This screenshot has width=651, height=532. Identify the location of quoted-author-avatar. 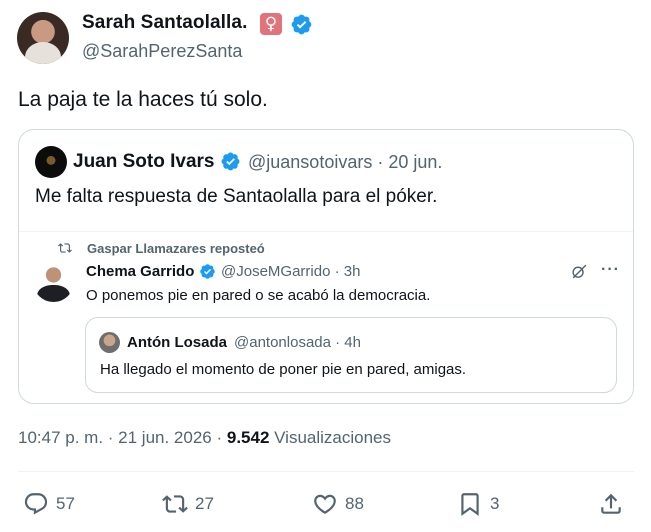
(51, 162).